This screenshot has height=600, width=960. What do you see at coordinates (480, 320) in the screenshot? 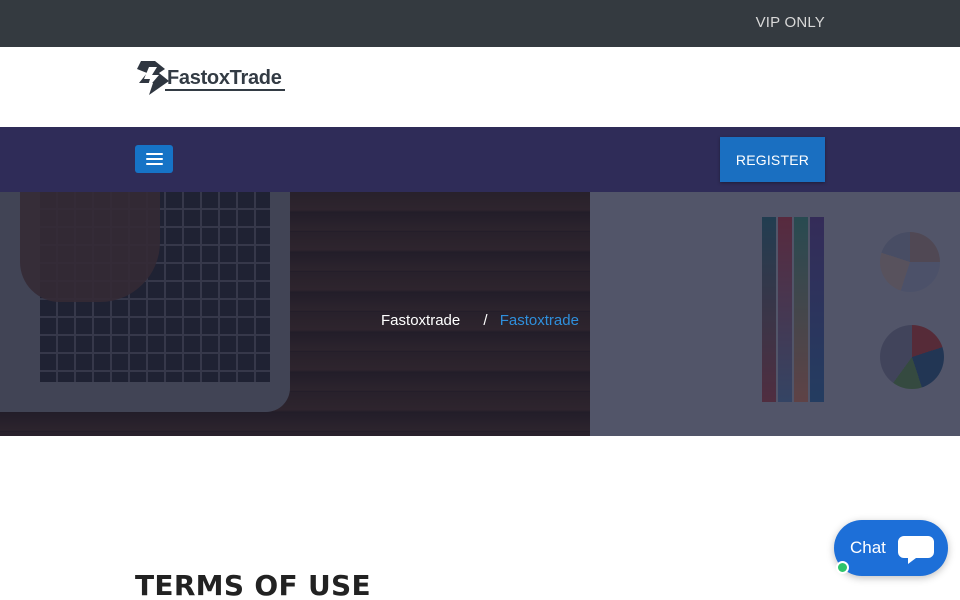
I see `breadcrumb: Fastoxtrade / Fastoxtrade` at bounding box center [480, 320].